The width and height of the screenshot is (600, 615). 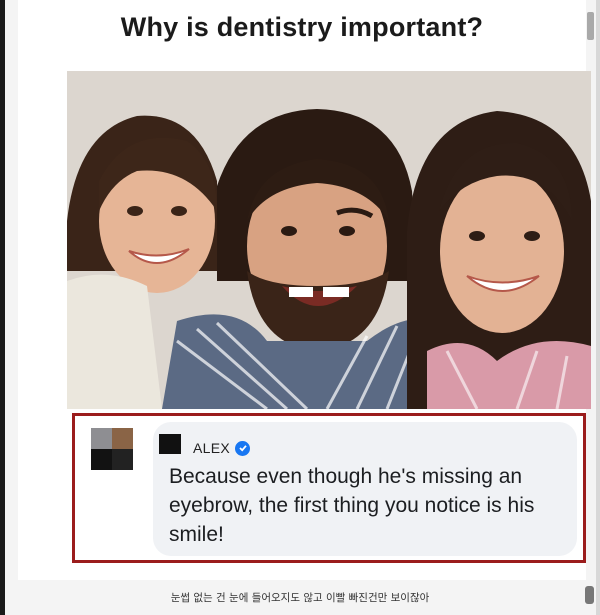 What do you see at coordinates (302, 27) in the screenshot?
I see `meme-title: Why is dentistry important?` at bounding box center [302, 27].